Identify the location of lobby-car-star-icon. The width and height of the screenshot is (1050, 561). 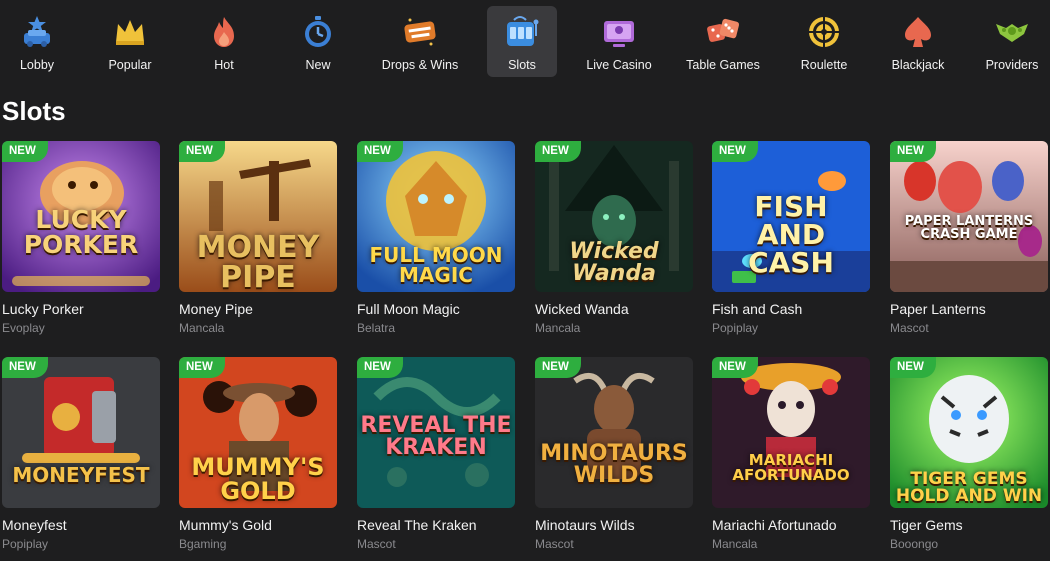
(37, 31).